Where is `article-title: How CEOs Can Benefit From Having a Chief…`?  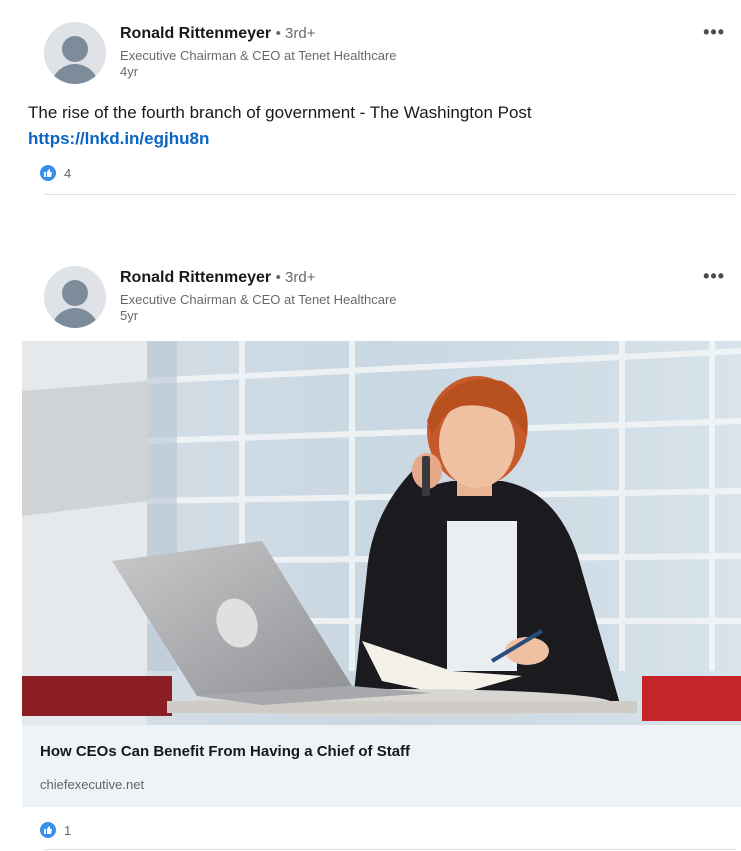 article-title: How CEOs Can Benefit From Having a Chief… is located at coordinates (225, 751).